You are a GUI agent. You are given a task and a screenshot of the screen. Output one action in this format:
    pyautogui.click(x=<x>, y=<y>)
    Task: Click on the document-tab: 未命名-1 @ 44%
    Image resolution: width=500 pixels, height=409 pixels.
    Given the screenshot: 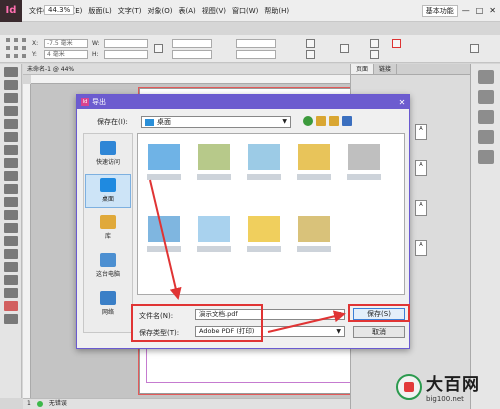 What is the action you would take?
    pyautogui.click(x=186, y=69)
    